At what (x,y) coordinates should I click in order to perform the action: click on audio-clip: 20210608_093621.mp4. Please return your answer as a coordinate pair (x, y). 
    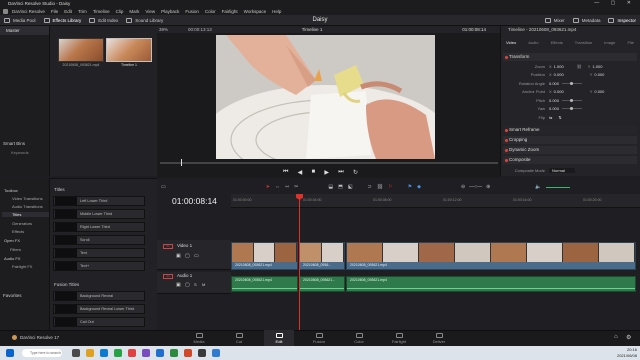
    Looking at the image, I should click on (264, 284).